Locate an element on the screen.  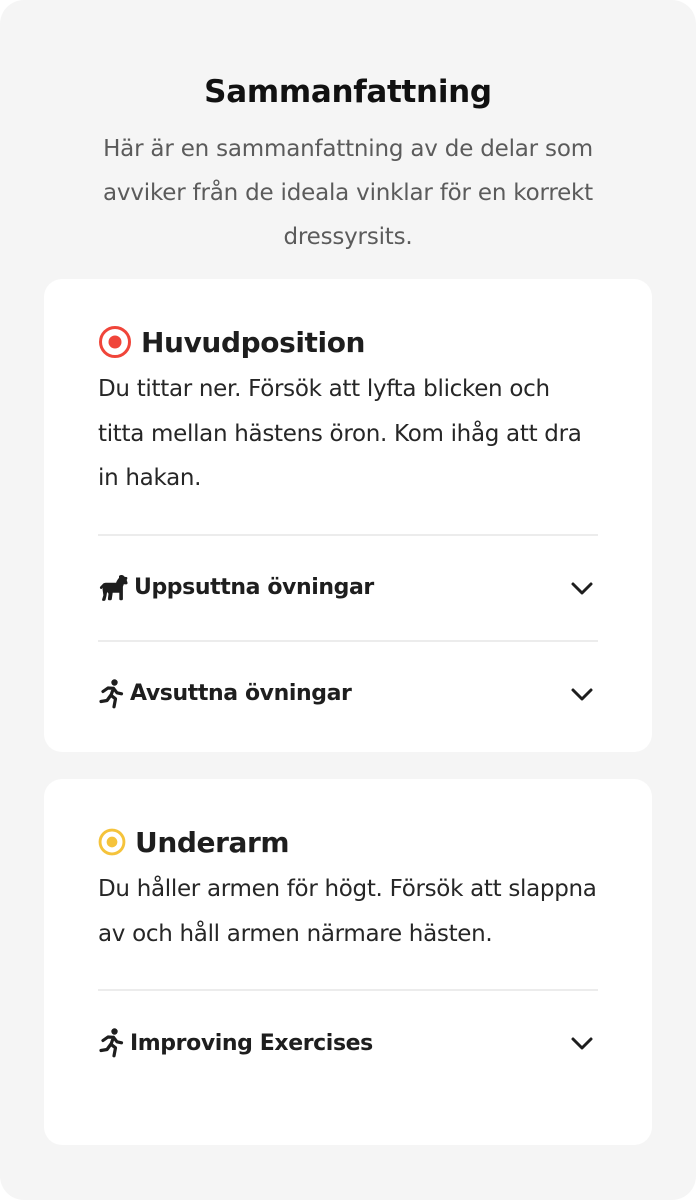
section-mounted-exercises: Uppsuttna övningar is located at coordinates (348, 588).